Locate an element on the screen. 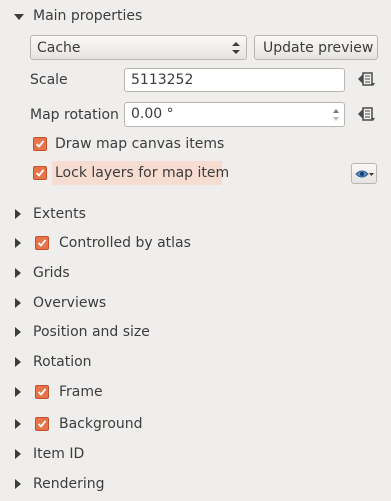 This screenshot has width=391, height=501. section-label: Grids is located at coordinates (51, 273).